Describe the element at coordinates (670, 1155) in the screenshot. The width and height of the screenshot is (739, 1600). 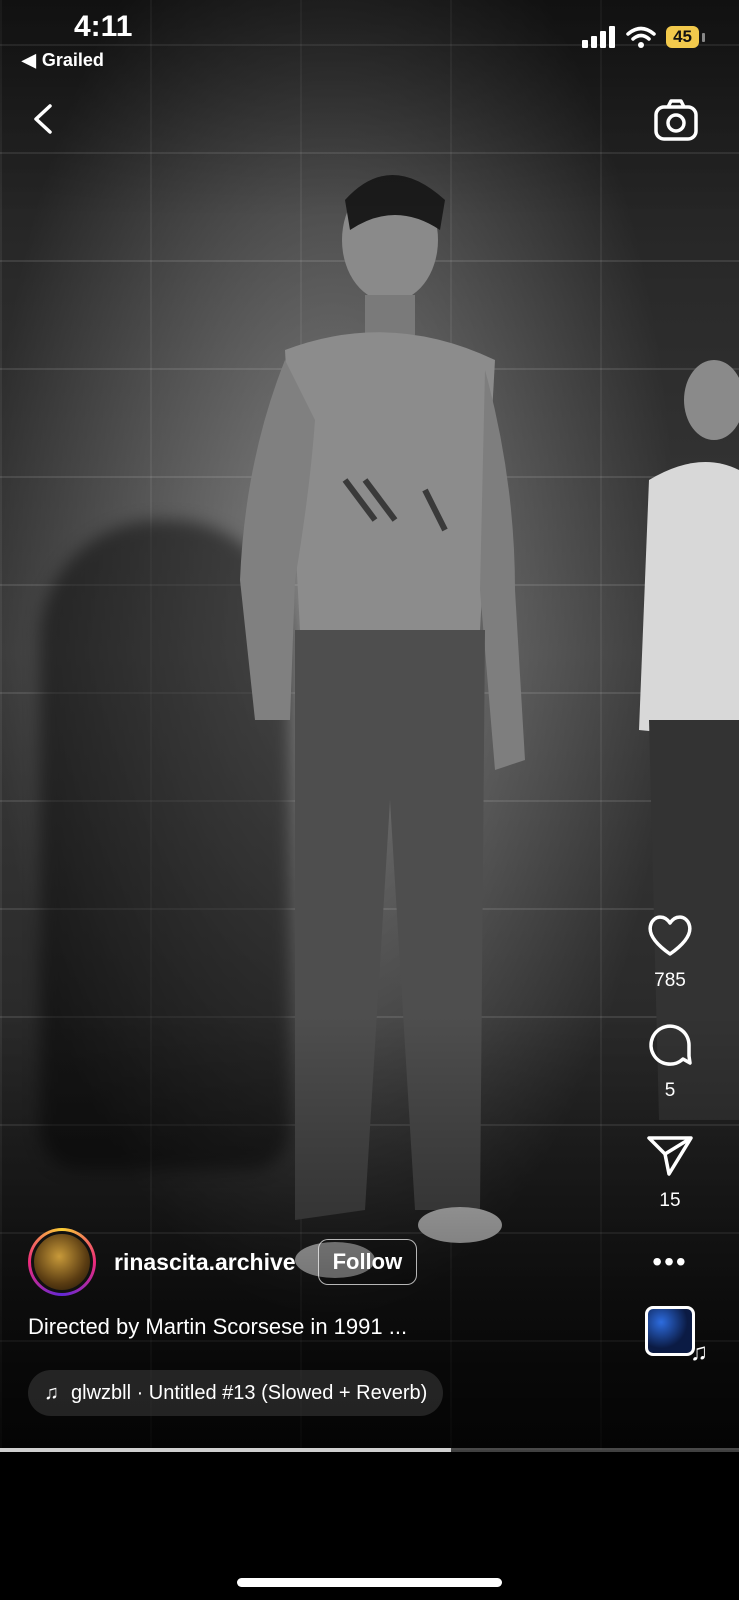
I see `send-icon` at that location.